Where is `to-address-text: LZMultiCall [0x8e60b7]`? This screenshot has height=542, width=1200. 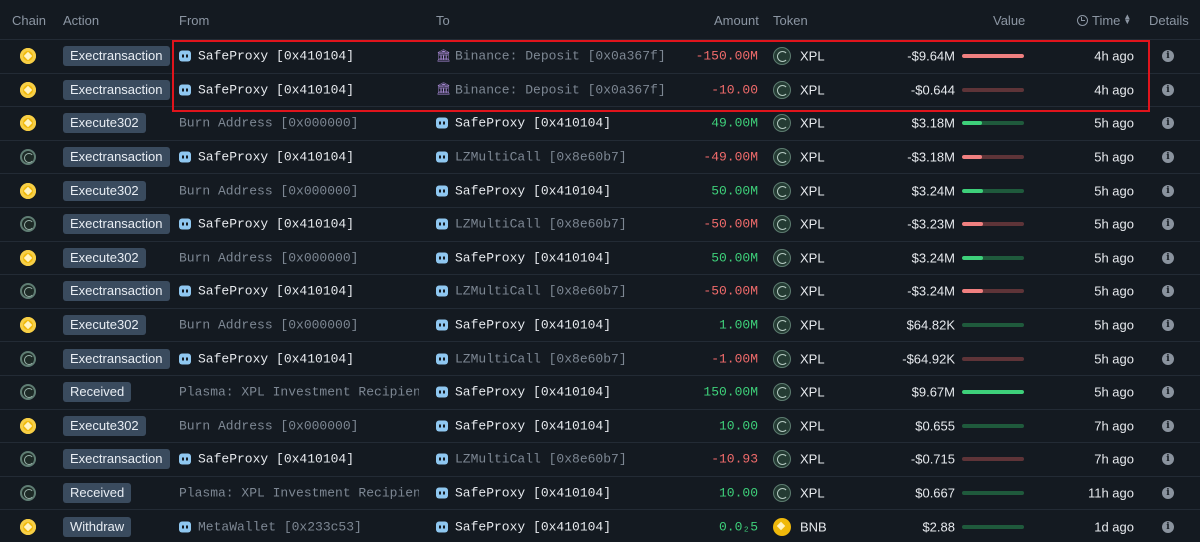 to-address-text: LZMultiCall [0x8e60b7] is located at coordinates (541, 459).